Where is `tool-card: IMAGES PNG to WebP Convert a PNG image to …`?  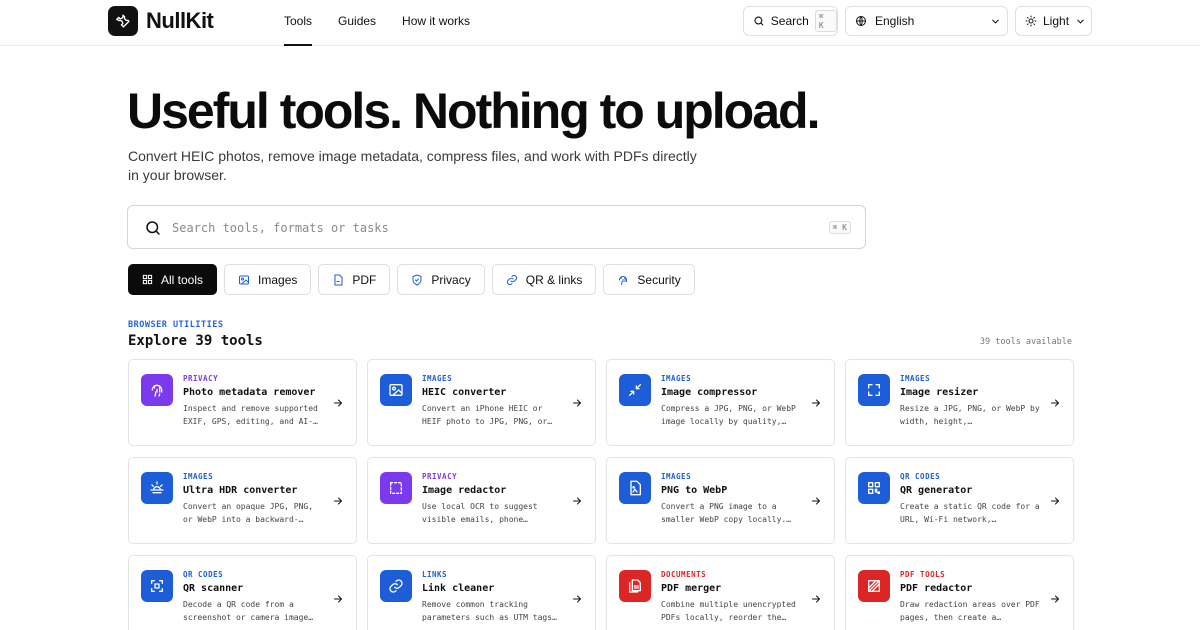 tool-card: IMAGES PNG to WebP Convert a PNG image to … is located at coordinates (720, 500).